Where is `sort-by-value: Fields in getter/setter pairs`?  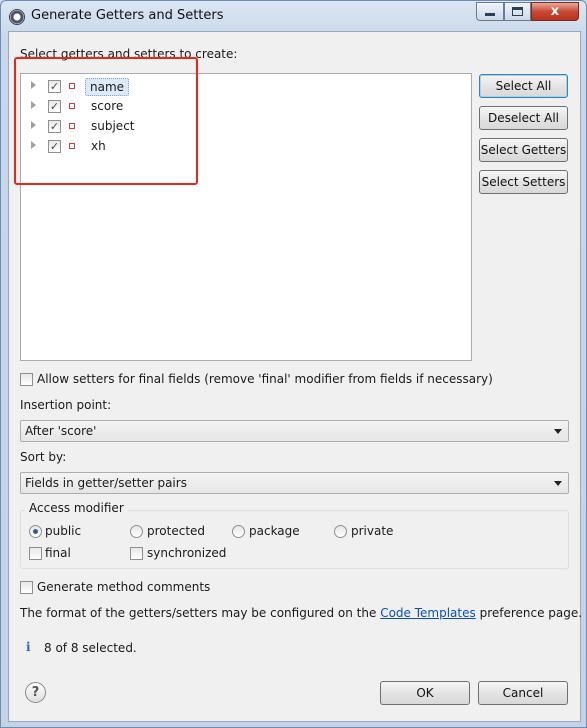
sort-by-value: Fields in getter/setter pairs is located at coordinates (106, 483).